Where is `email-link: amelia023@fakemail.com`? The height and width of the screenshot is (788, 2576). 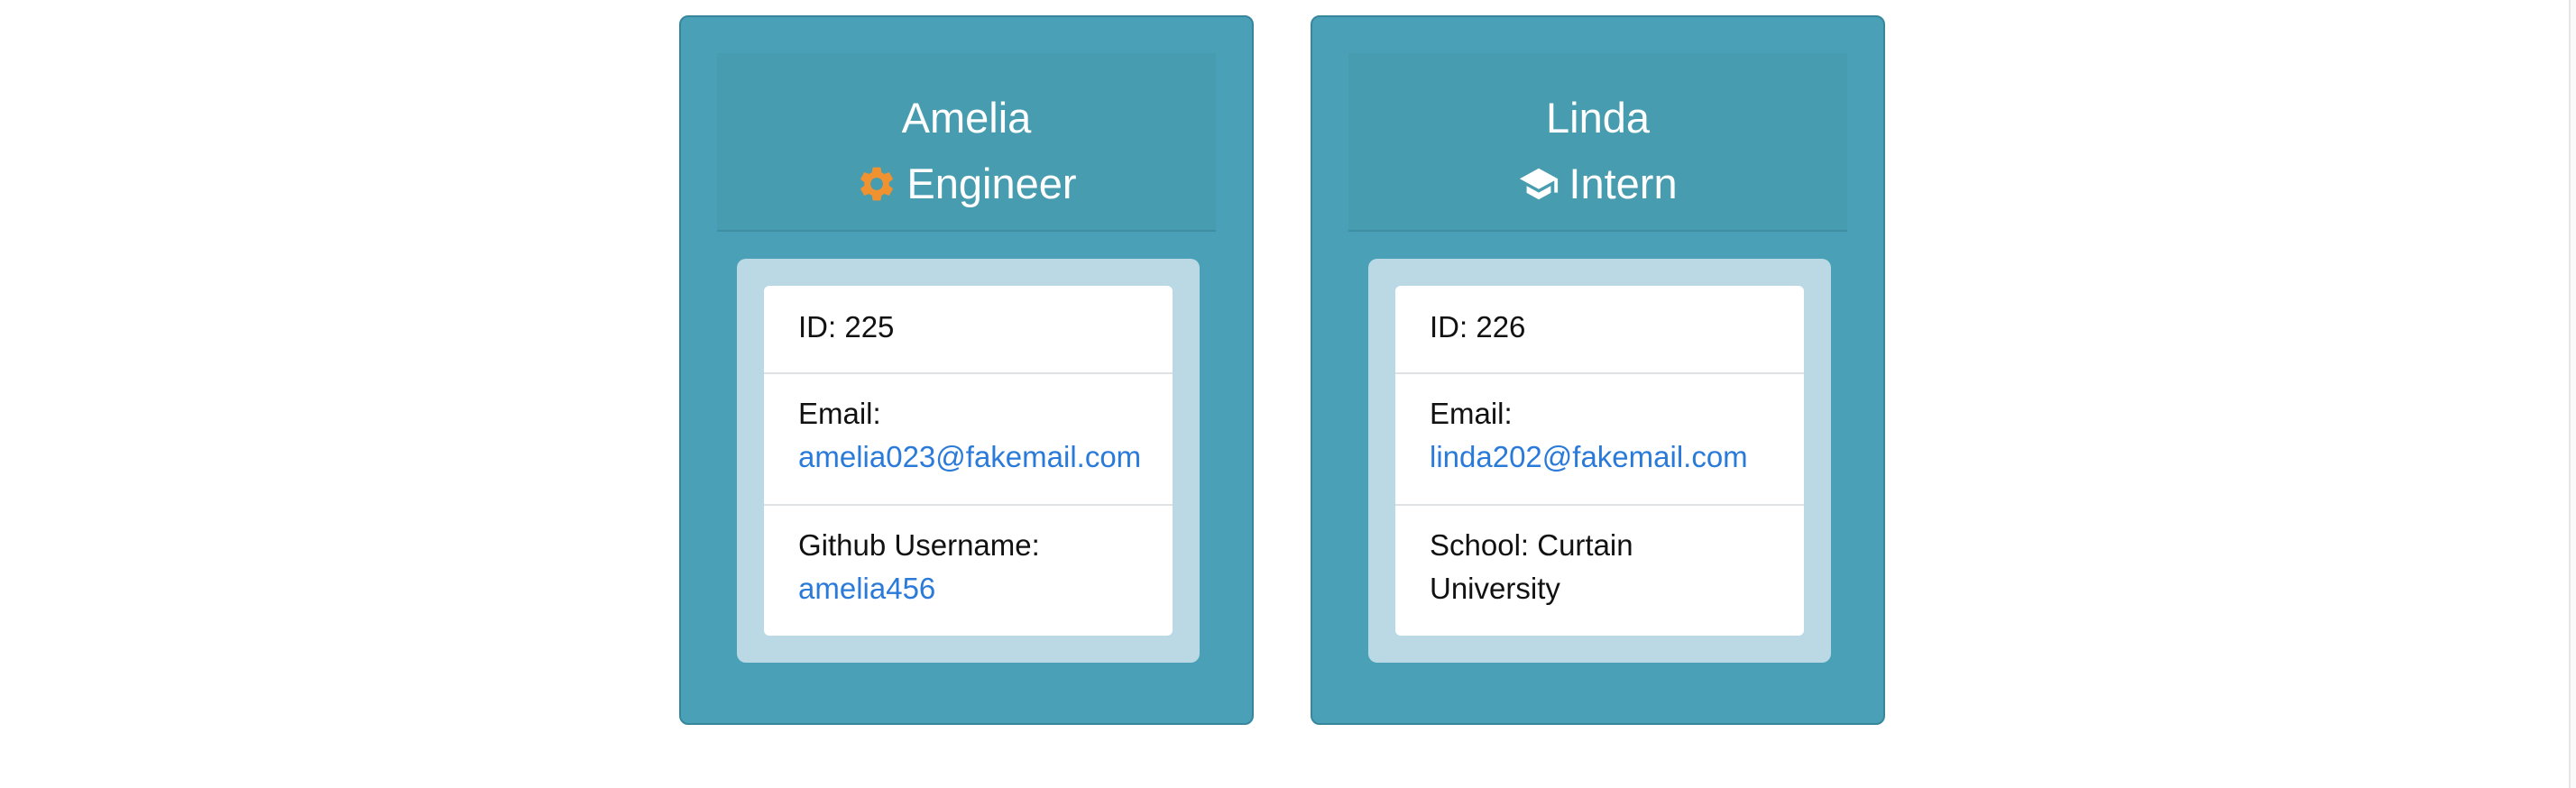 email-link: amelia023@fakemail.com is located at coordinates (970, 456).